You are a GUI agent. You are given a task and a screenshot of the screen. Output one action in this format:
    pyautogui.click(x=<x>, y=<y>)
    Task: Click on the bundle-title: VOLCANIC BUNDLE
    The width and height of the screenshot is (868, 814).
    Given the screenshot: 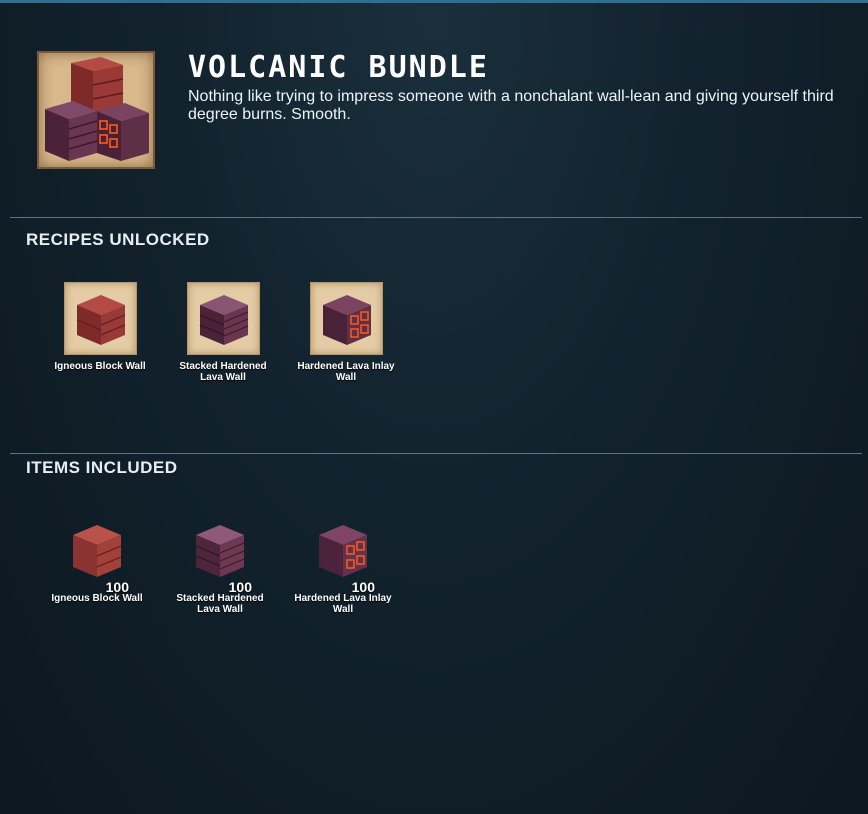 What is the action you would take?
    pyautogui.click(x=338, y=67)
    